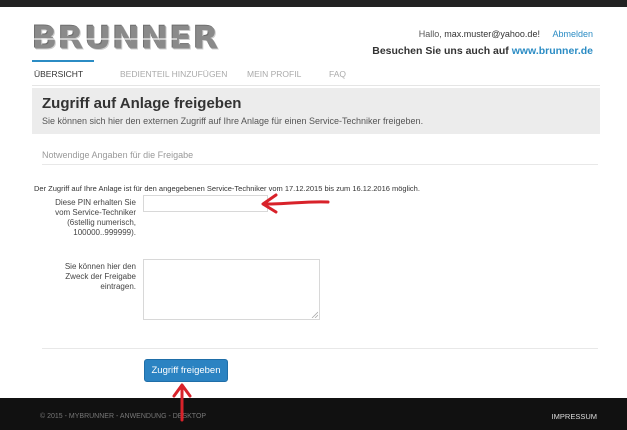  What do you see at coordinates (104, 232) in the screenshot?
I see `pin-label-line: 100000..999999).` at bounding box center [104, 232].